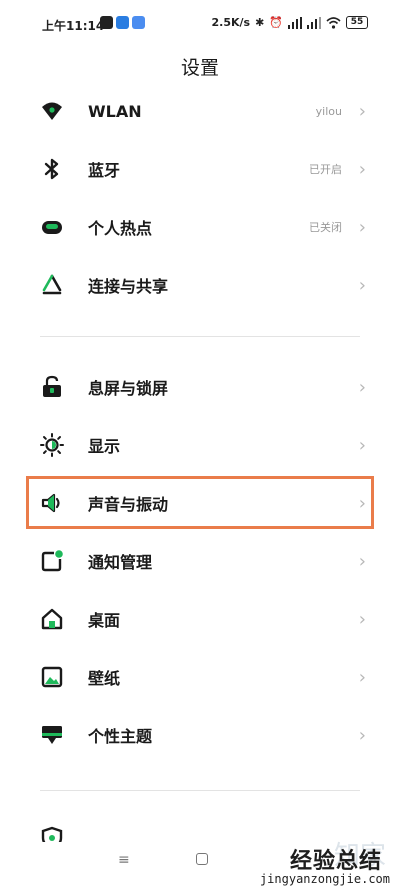 This screenshot has height=895, width=400. What do you see at coordinates (324, 879) in the screenshot?
I see `watermark-url: jingyanzongjie.com` at bounding box center [324, 879].